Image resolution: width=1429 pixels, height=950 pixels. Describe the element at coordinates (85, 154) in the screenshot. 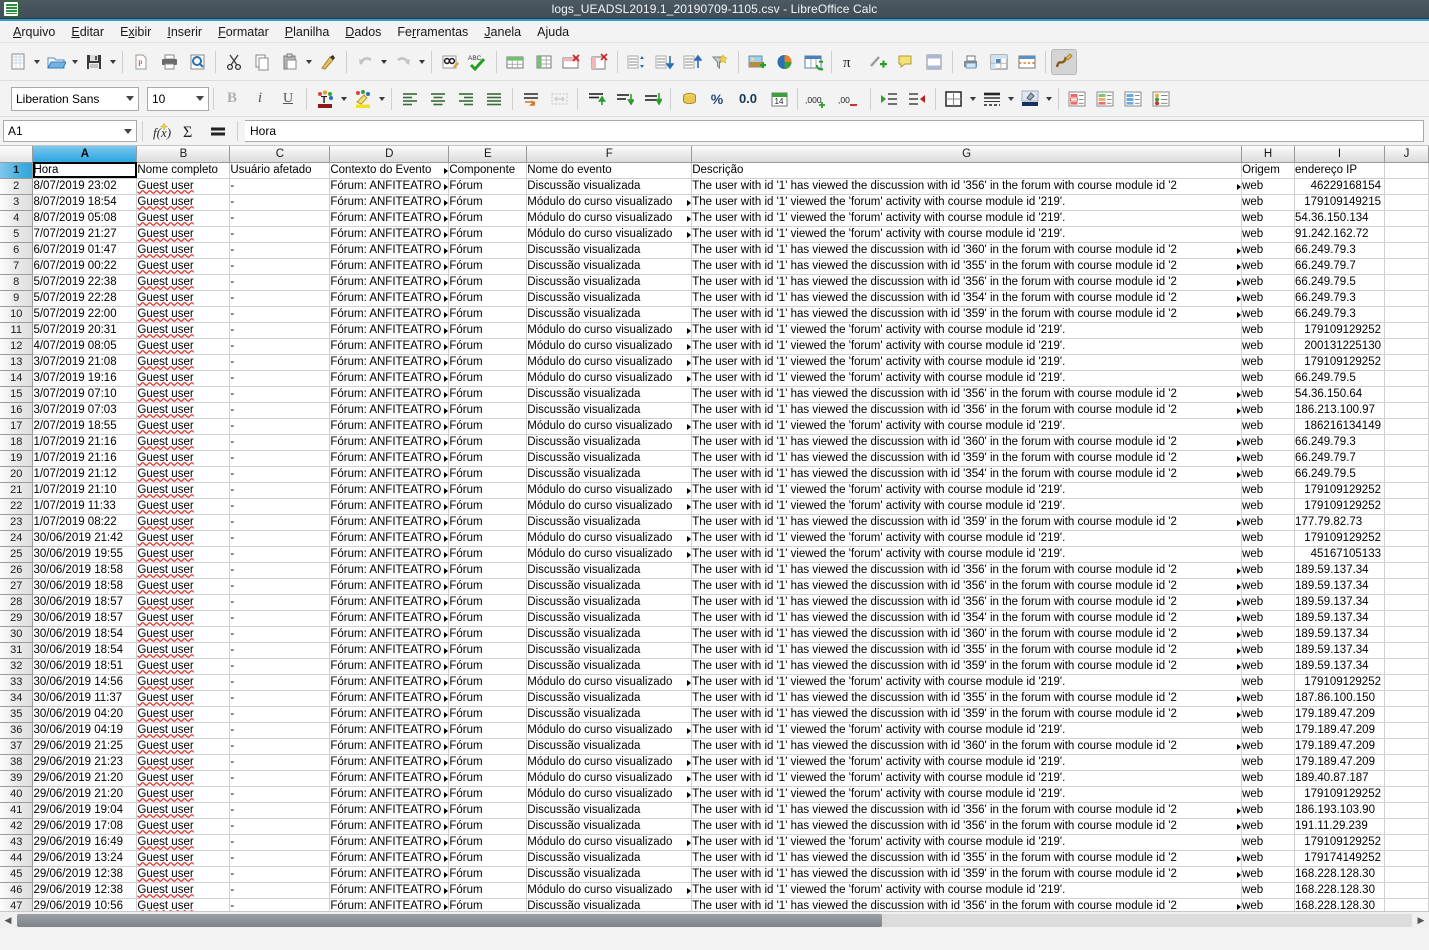

I see `column-header-a: A` at that location.